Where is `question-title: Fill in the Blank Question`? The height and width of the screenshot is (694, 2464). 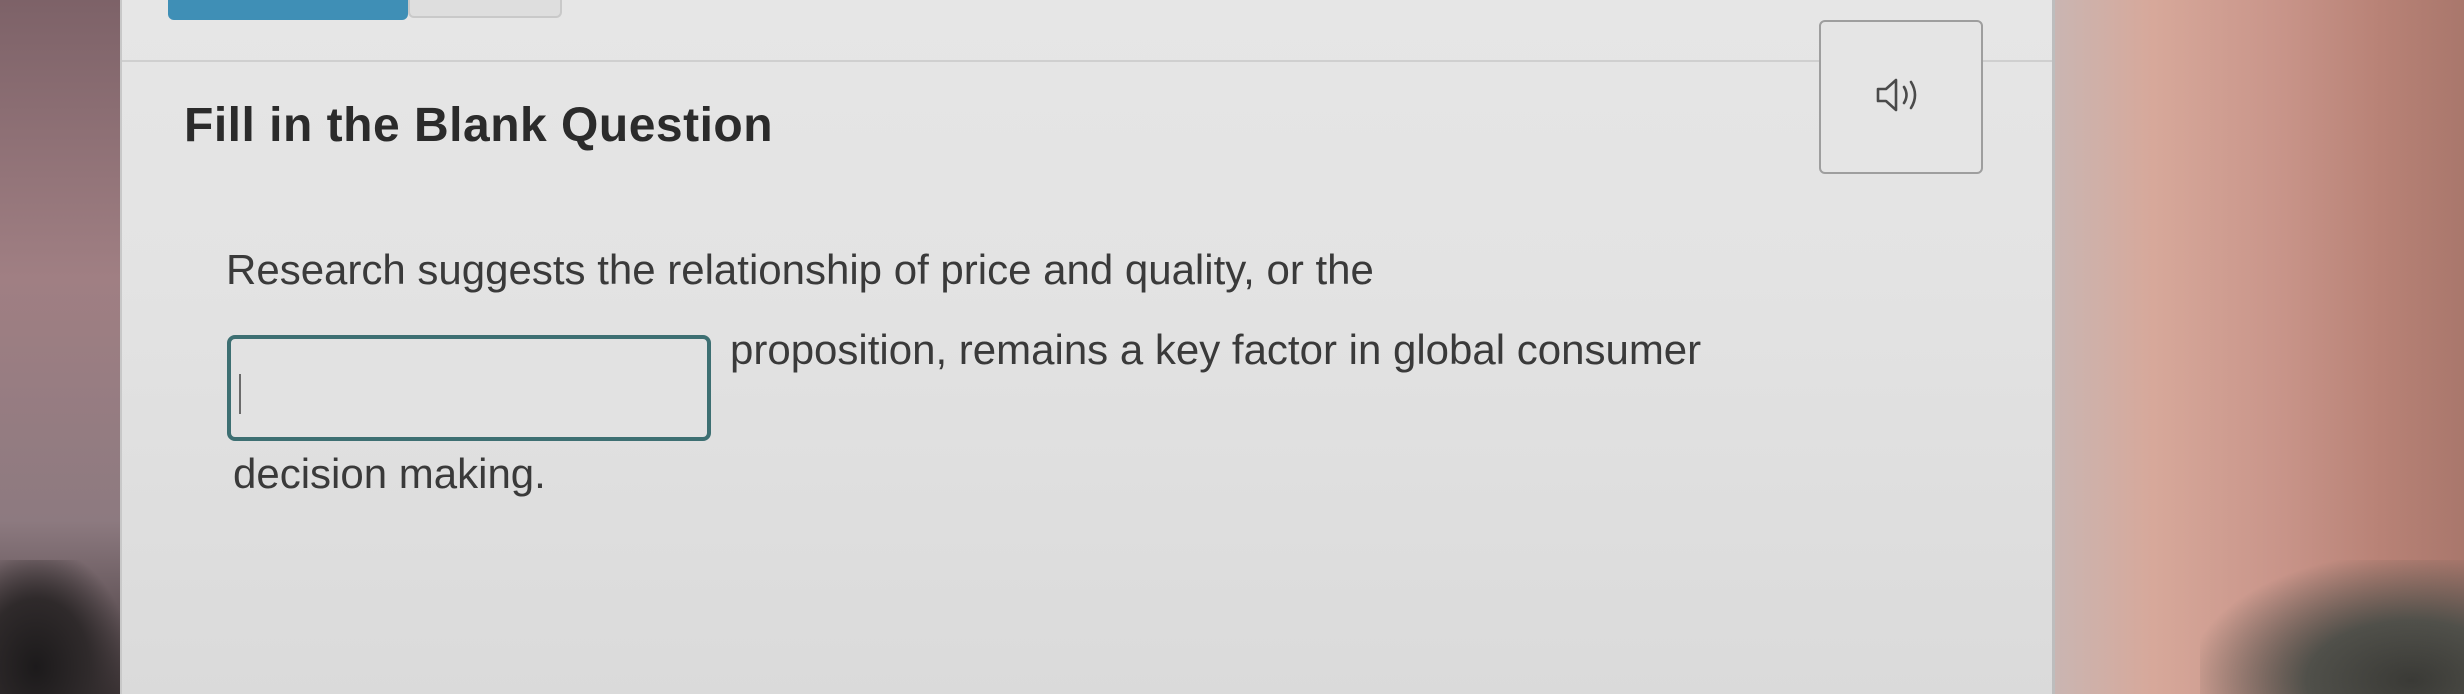 question-title: Fill in the Blank Question is located at coordinates (479, 125).